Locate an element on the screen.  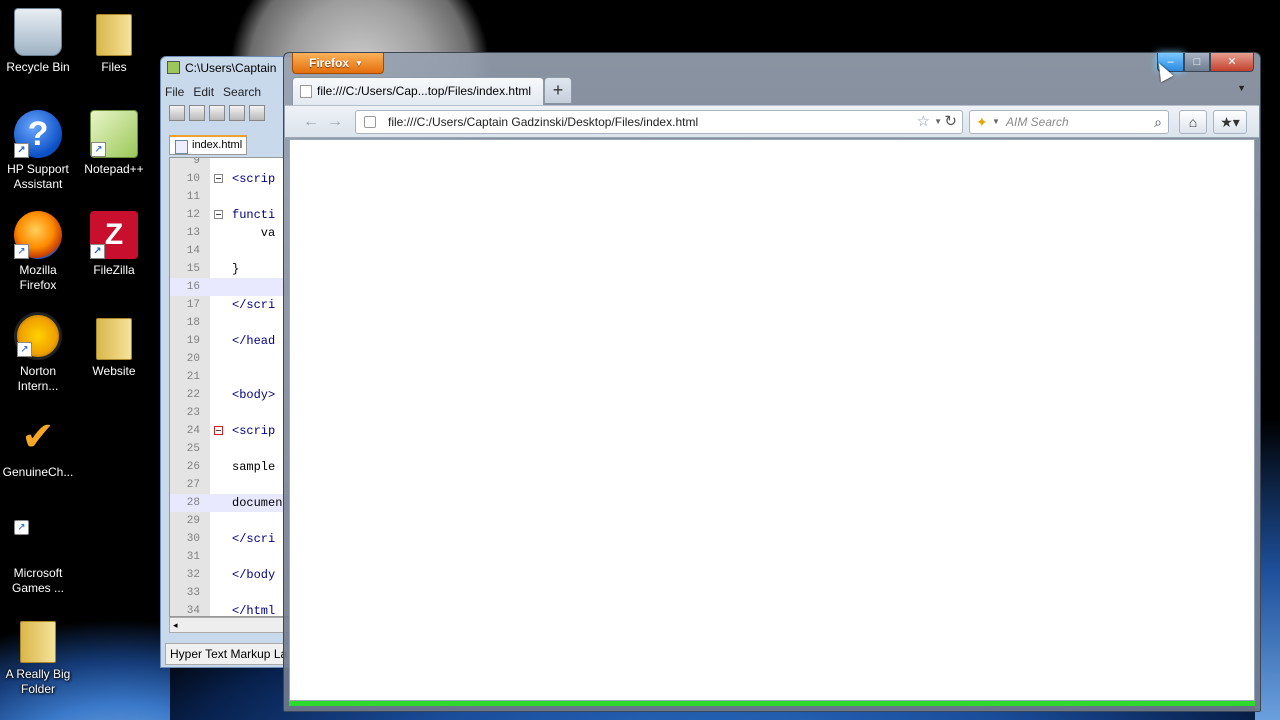
search-input: ✦ ▼ AIM Search ⌕ is located at coordinates (1069, 122).